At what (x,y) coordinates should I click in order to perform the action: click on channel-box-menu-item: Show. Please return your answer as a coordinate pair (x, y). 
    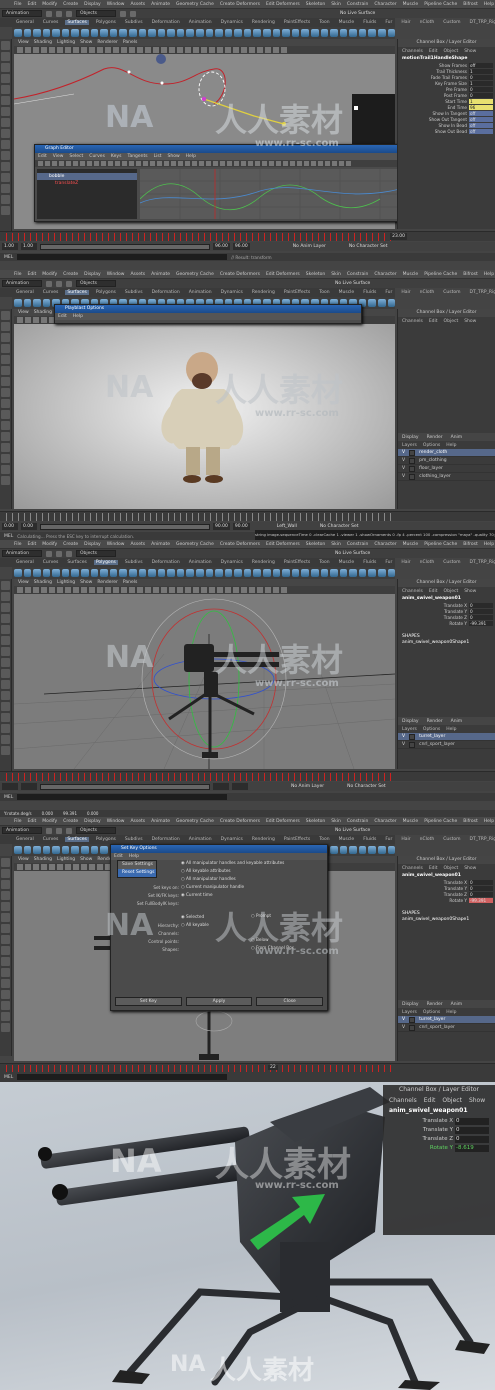
    Looking at the image, I should click on (470, 51).